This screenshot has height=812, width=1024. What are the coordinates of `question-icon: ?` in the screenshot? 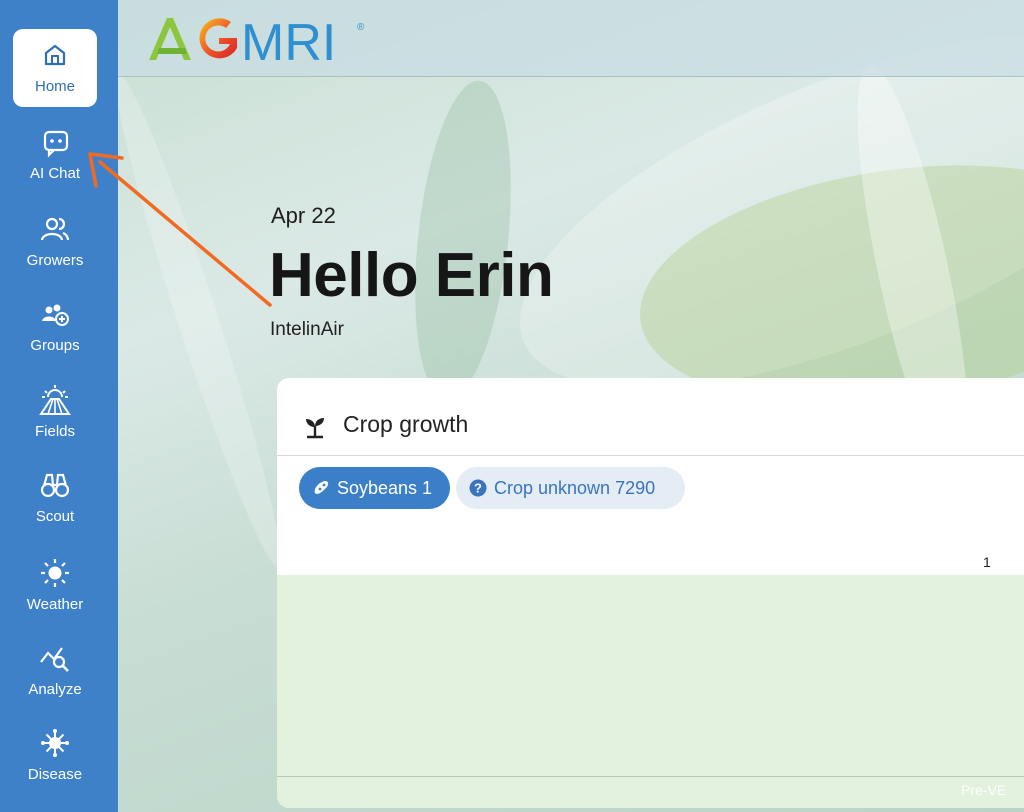 It's located at (478, 488).